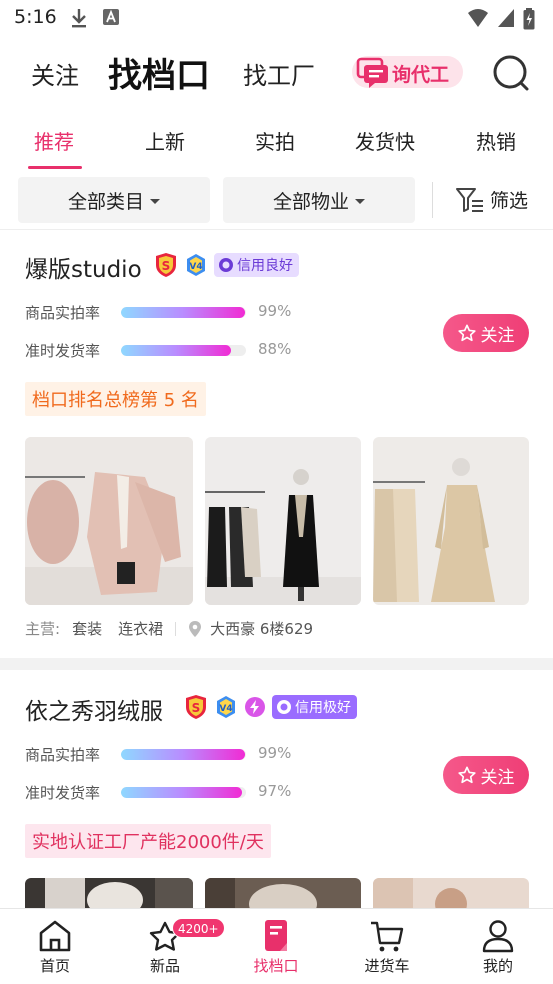 The image size is (553, 984). I want to click on find-stall-icon, so click(276, 935).